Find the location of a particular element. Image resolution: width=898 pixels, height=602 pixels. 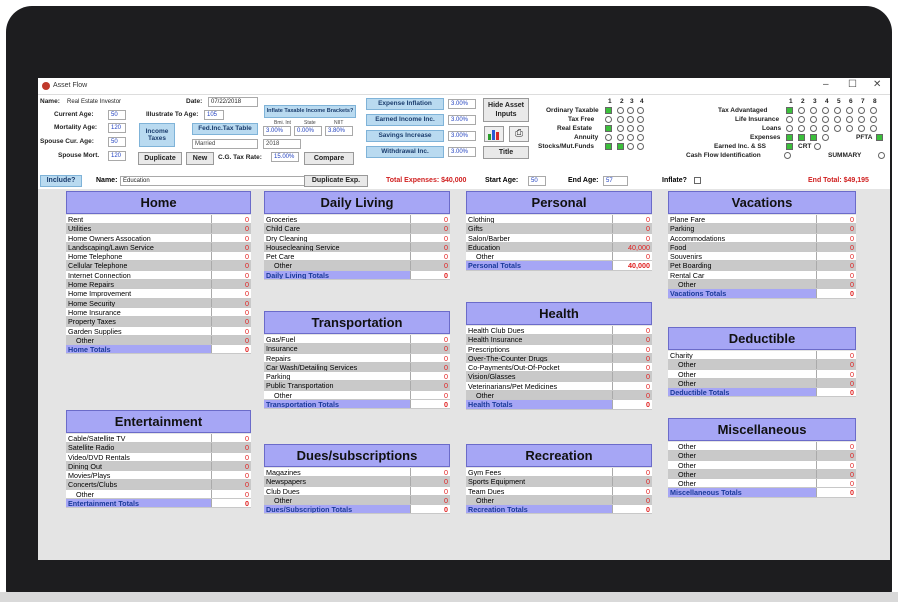

row-label: Health Club Dues is located at coordinates (539, 330).